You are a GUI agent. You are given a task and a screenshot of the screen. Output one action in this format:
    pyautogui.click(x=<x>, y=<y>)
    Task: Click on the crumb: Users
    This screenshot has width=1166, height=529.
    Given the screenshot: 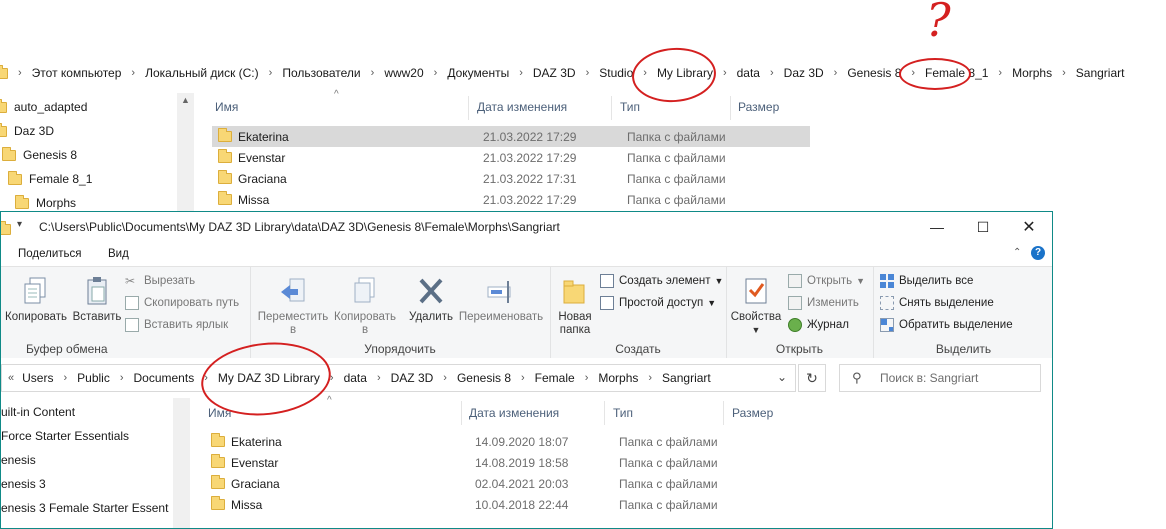 What is the action you would take?
    pyautogui.click(x=37, y=378)
    